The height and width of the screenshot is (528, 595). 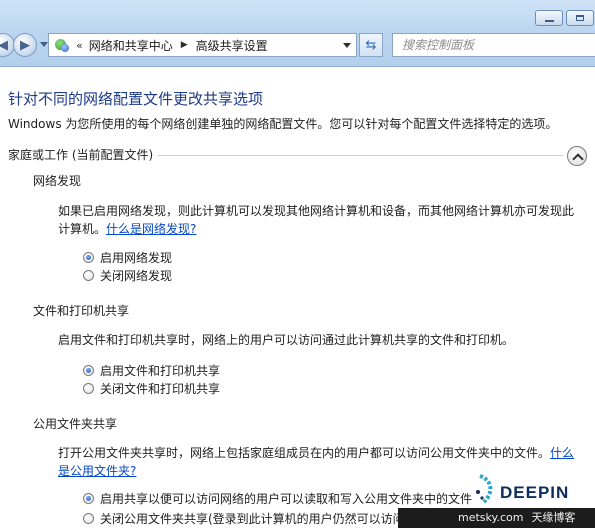 What do you see at coordinates (535, 492) in the screenshot?
I see `watermark-brand: DEEPIN` at bounding box center [535, 492].